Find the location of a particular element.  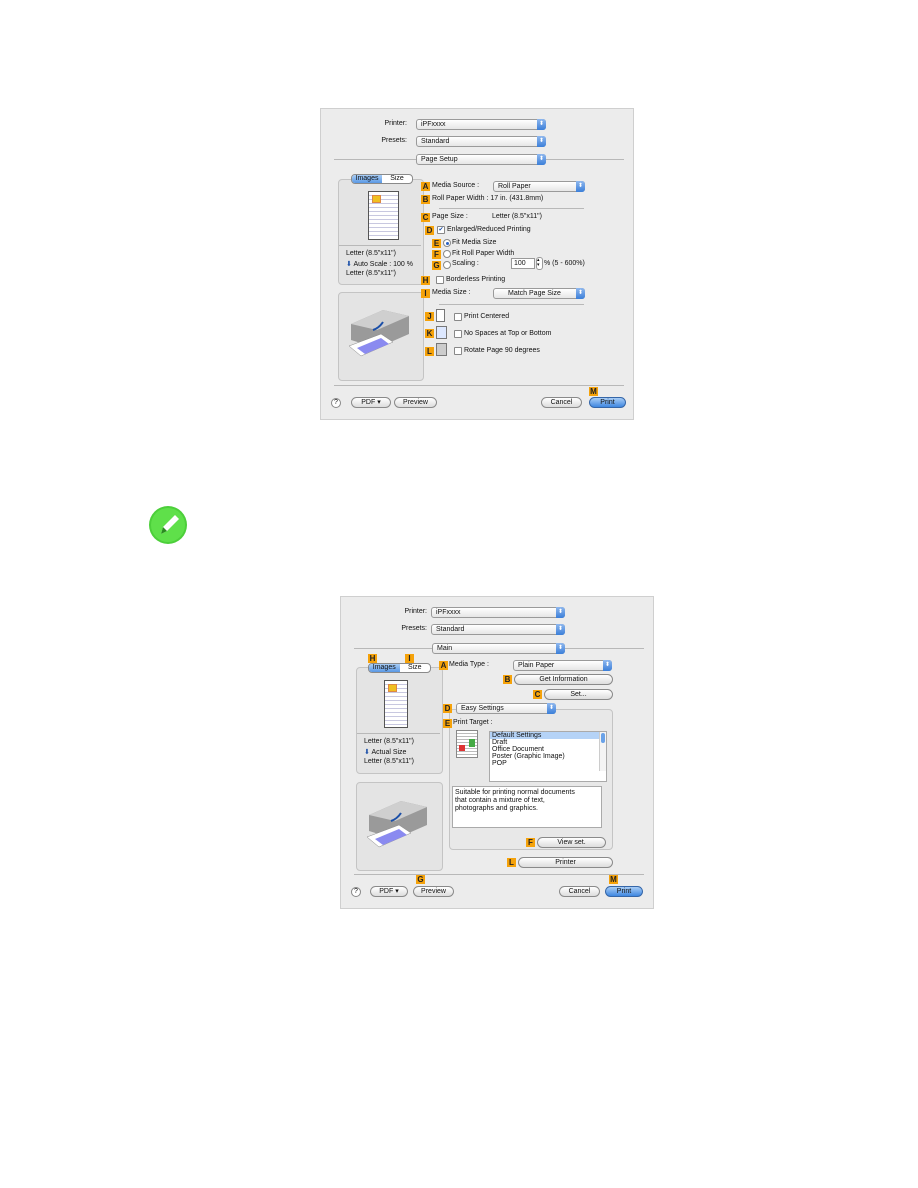

view-set-button: View set. is located at coordinates (571, 842).